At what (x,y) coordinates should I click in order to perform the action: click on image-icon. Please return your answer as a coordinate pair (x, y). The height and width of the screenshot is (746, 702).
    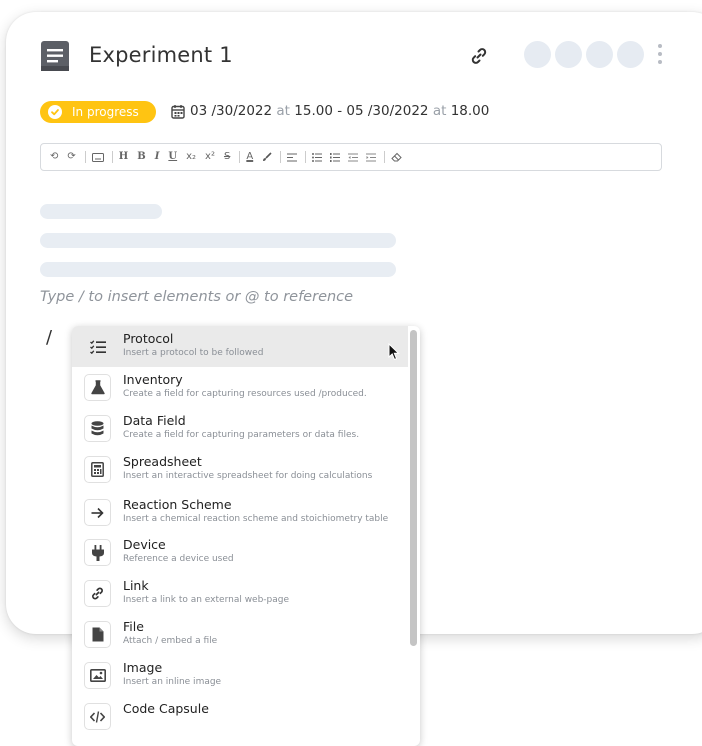
    Looking at the image, I should click on (97, 675).